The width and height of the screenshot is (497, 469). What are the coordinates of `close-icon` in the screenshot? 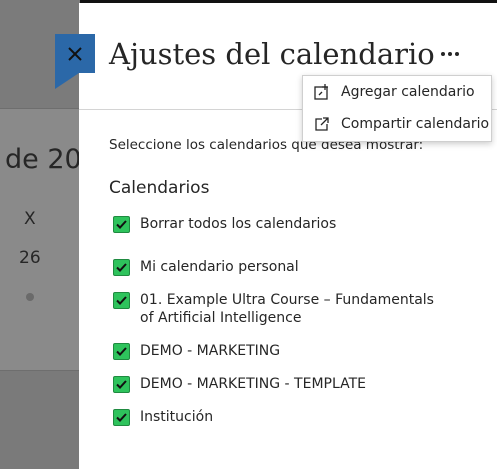 It's located at (75, 53).